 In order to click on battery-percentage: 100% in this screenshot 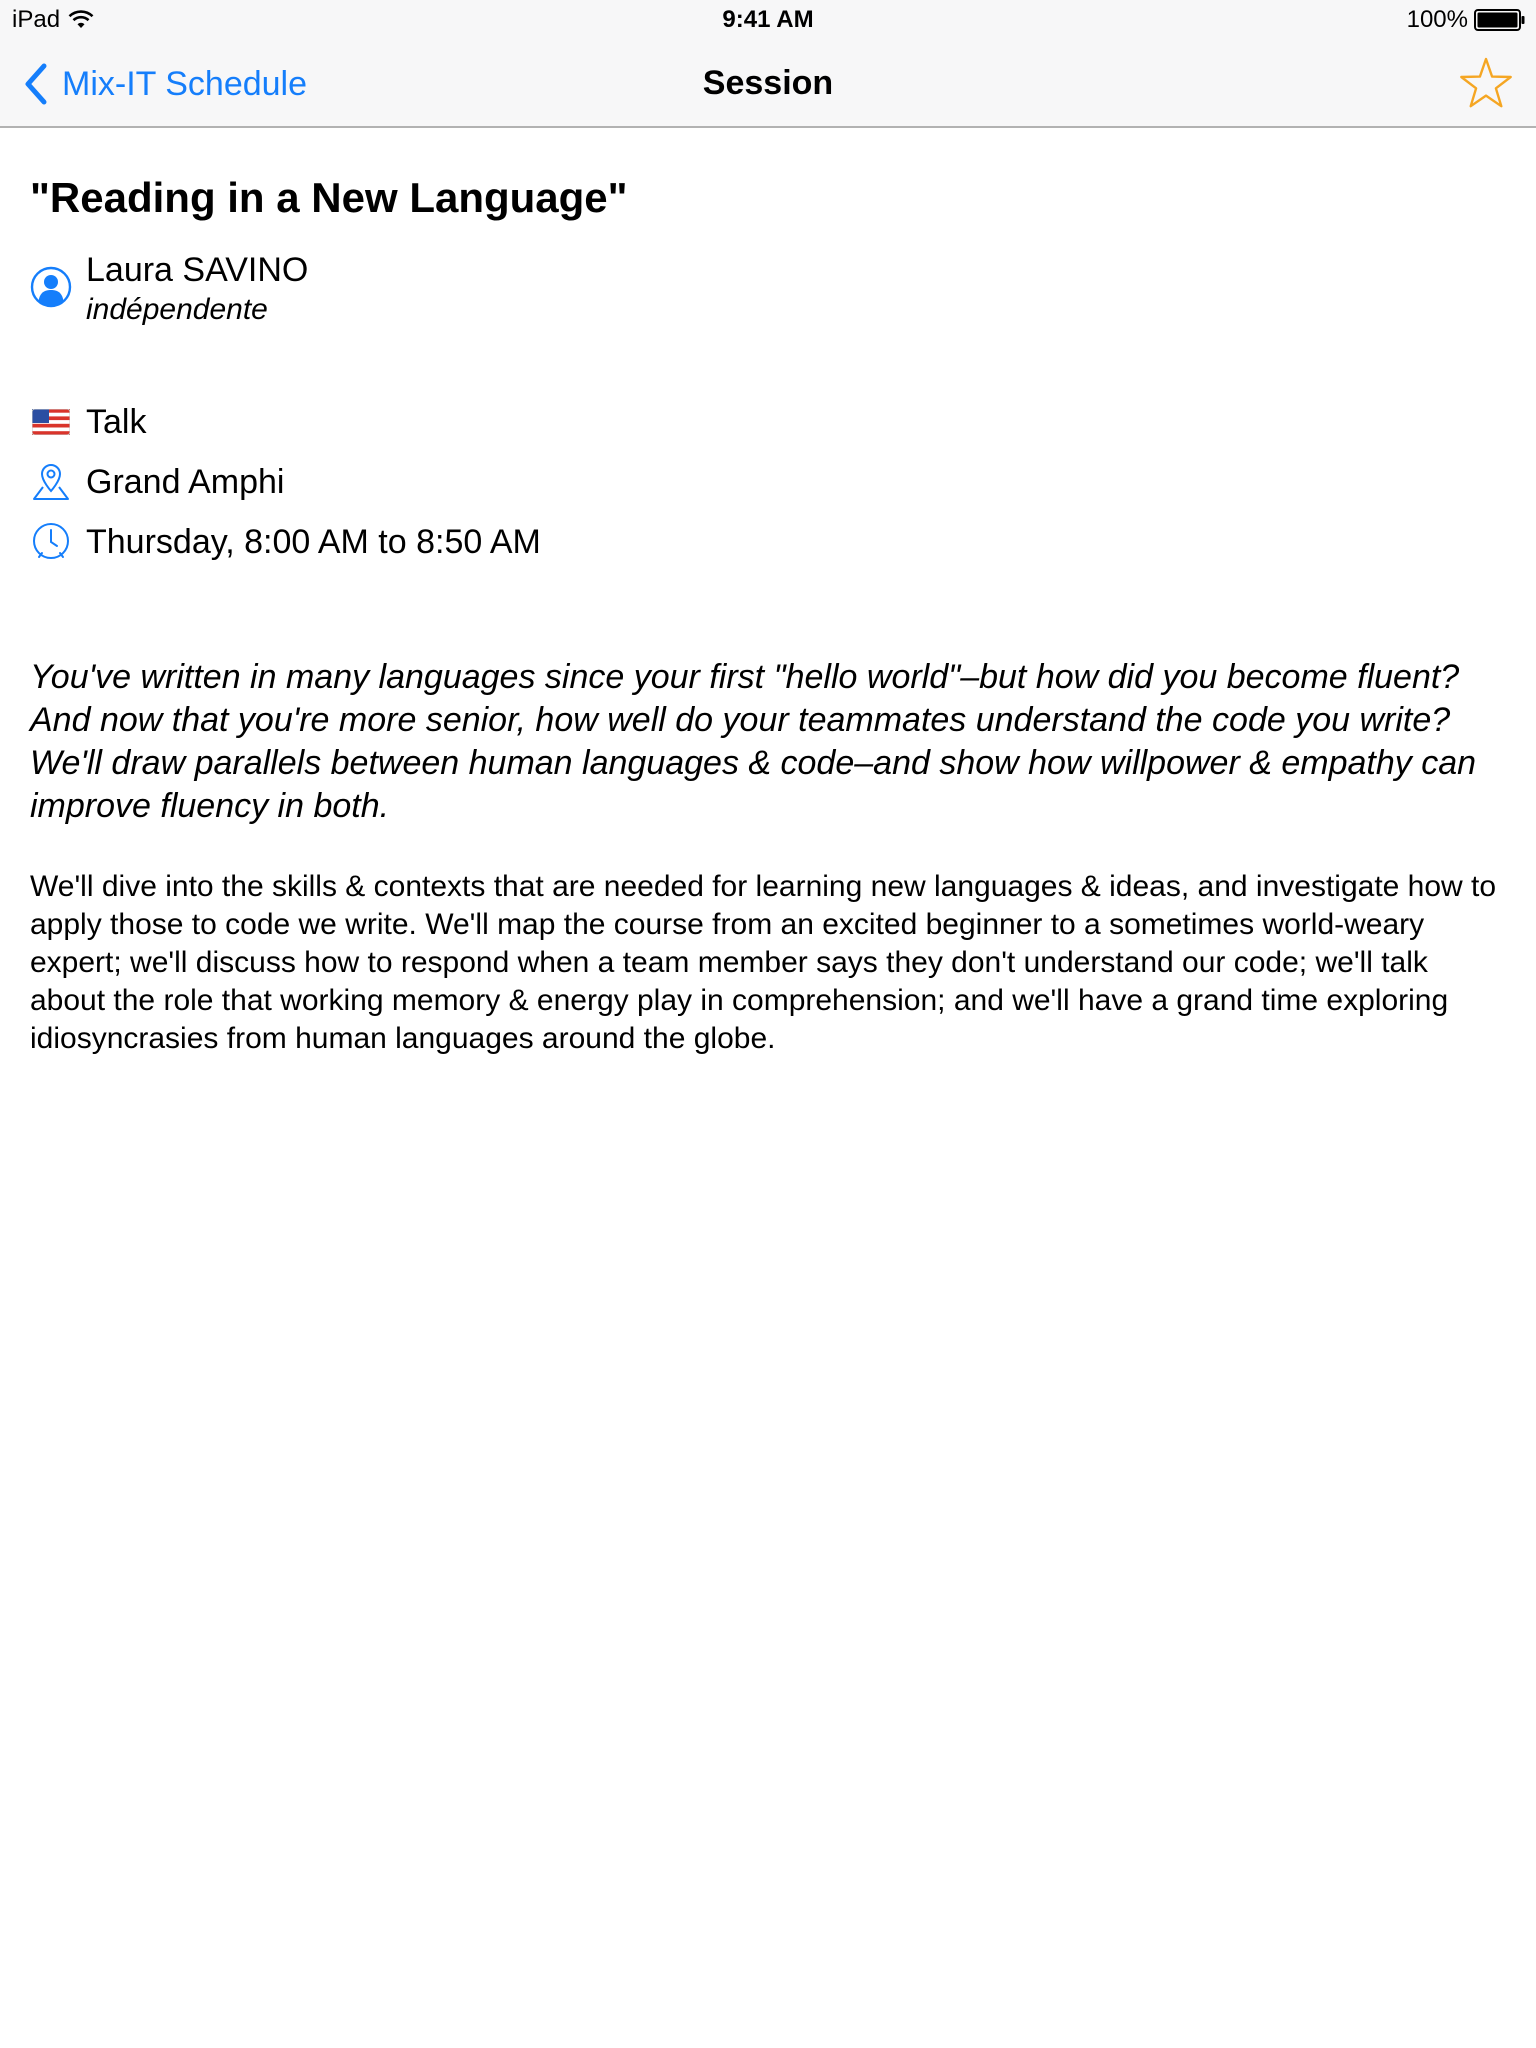, I will do `click(1437, 19)`.